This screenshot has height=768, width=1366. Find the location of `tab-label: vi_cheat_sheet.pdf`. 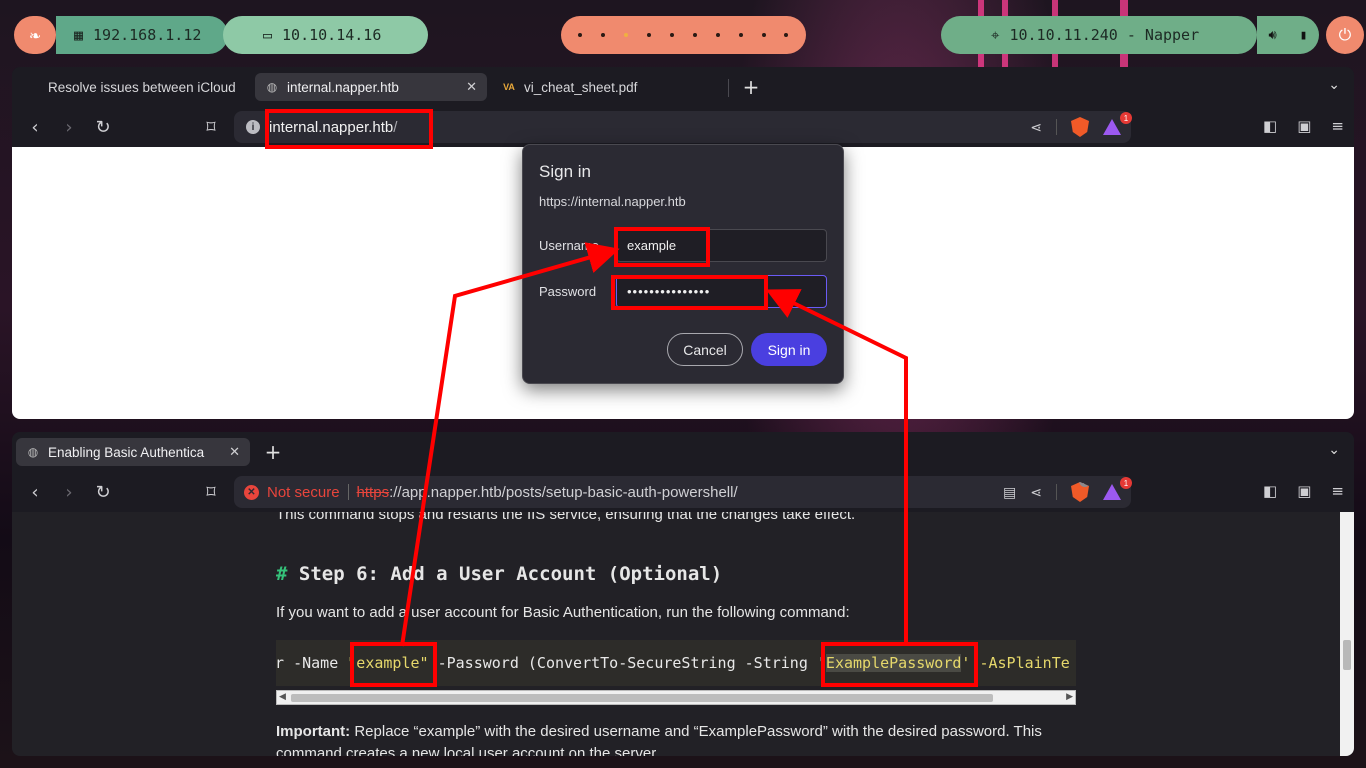

tab-label: vi_cheat_sheet.pdf is located at coordinates (581, 87).